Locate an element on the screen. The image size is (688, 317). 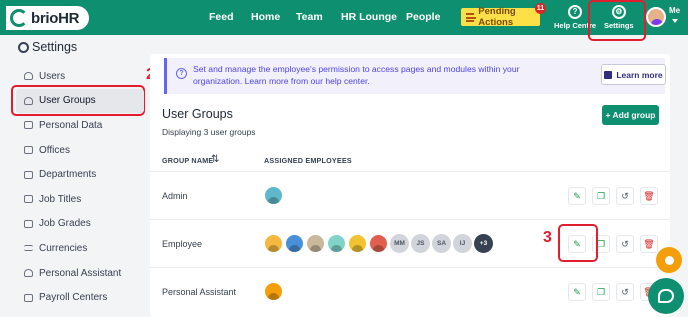
sort-icon: ⇅ is located at coordinates (215, 159).